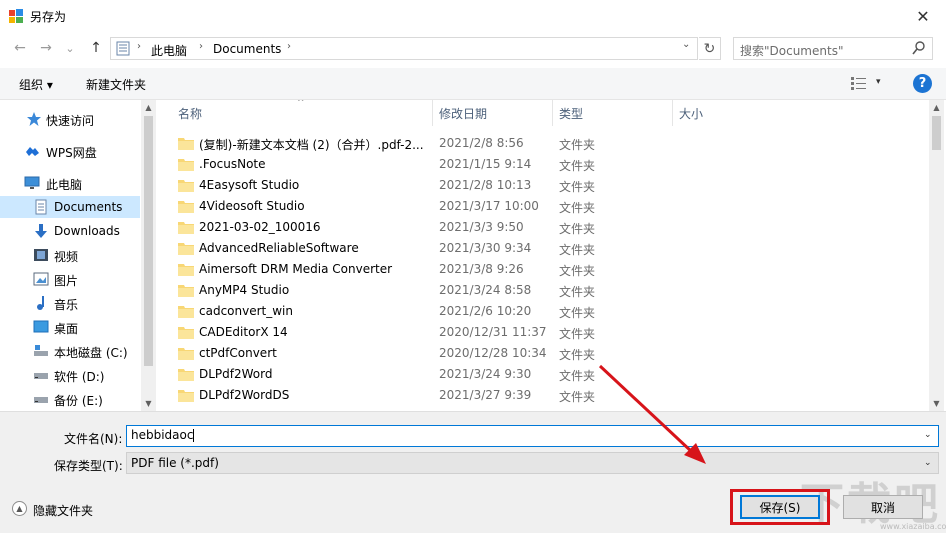  Describe the element at coordinates (169, 50) in the screenshot. I see `breadcrumb-this-pc: 此电脑` at that location.